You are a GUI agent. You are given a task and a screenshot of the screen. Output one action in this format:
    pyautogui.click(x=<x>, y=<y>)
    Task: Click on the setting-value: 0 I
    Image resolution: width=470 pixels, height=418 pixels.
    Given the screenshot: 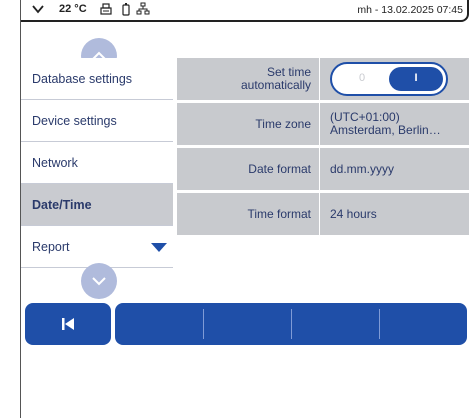 What is the action you would take?
    pyautogui.click(x=394, y=79)
    